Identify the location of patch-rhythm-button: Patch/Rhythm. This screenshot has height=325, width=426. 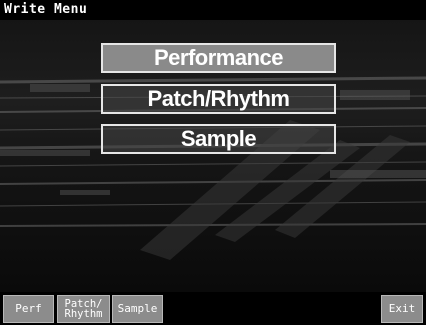
(218, 99).